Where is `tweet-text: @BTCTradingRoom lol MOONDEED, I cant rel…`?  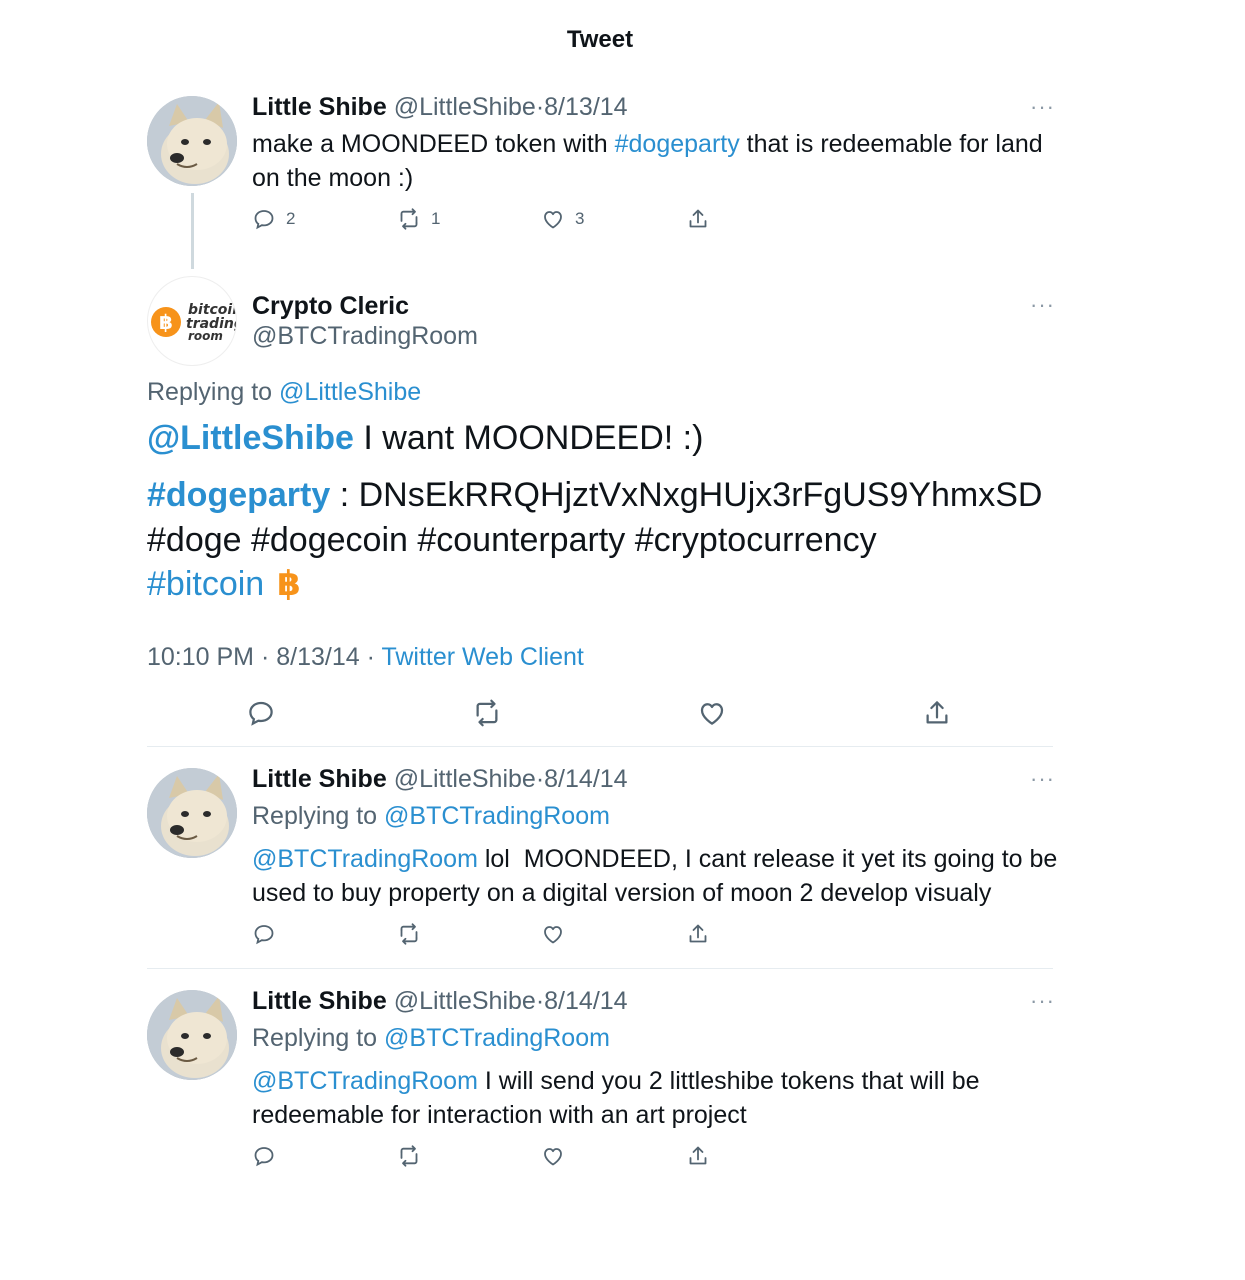 tweet-text: @BTCTradingRoom lol MOONDEED, I cant rel… is located at coordinates (657, 876).